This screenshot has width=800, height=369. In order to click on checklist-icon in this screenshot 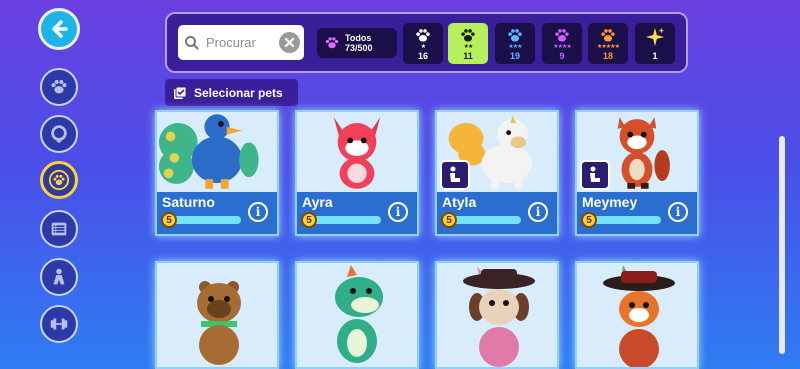, I will do `click(180, 92)`.